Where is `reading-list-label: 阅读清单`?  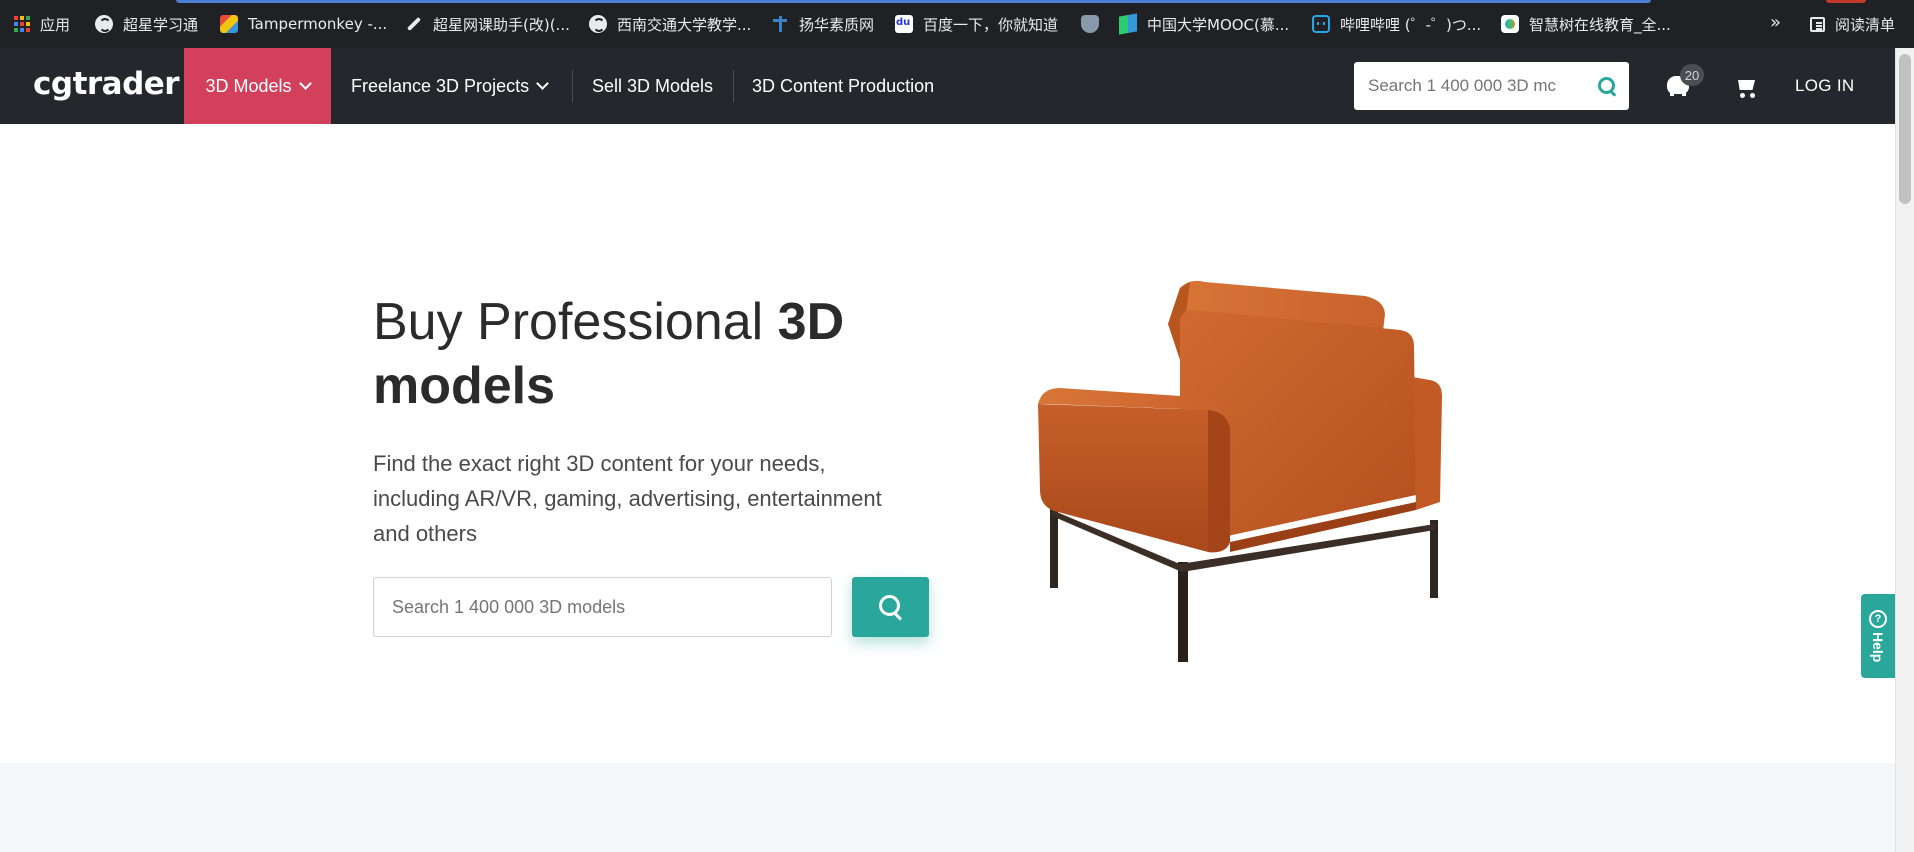 reading-list-label: 阅读清单 is located at coordinates (1865, 24).